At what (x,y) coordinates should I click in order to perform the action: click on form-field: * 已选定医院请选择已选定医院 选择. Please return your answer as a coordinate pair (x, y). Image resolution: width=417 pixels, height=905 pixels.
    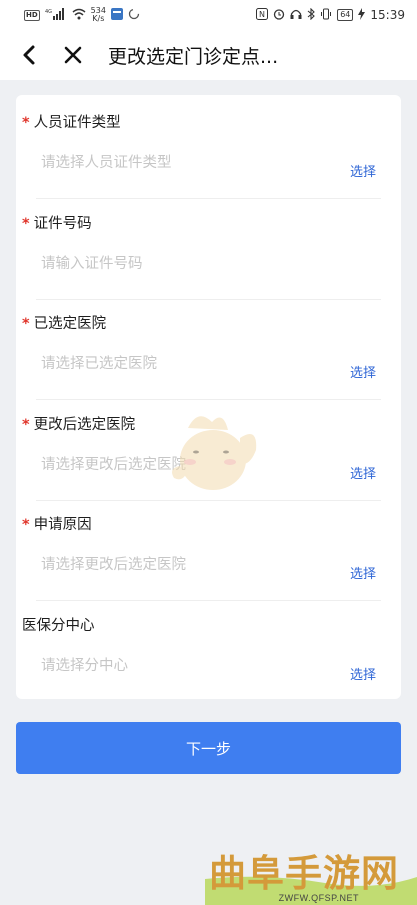
    Looking at the image, I should click on (208, 350).